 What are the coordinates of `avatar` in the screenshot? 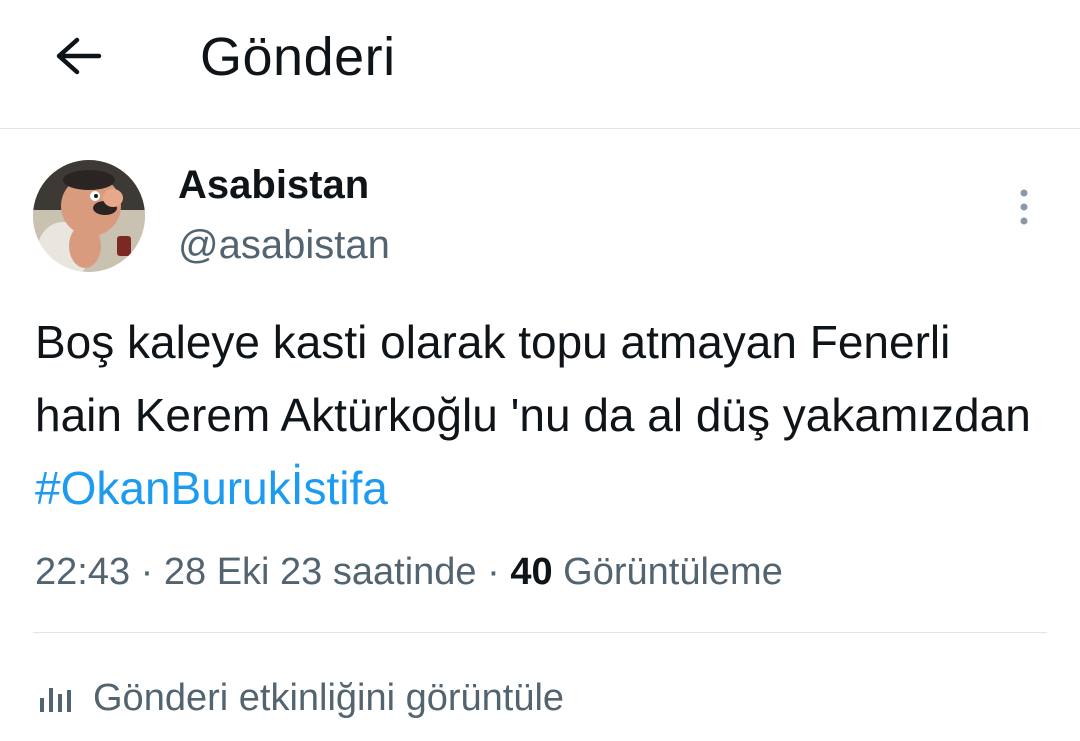 It's located at (89, 216).